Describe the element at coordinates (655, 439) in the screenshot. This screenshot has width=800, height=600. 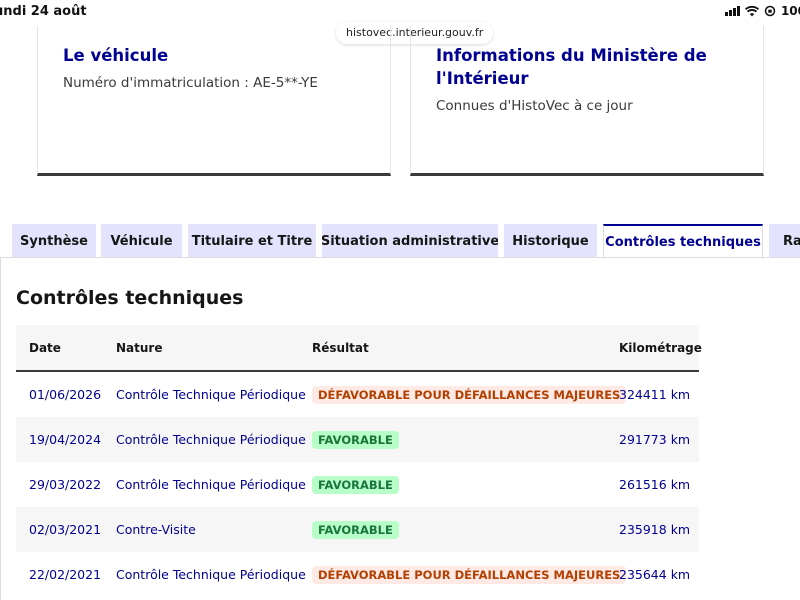
I see `row-mileage: 291773 km` at that location.